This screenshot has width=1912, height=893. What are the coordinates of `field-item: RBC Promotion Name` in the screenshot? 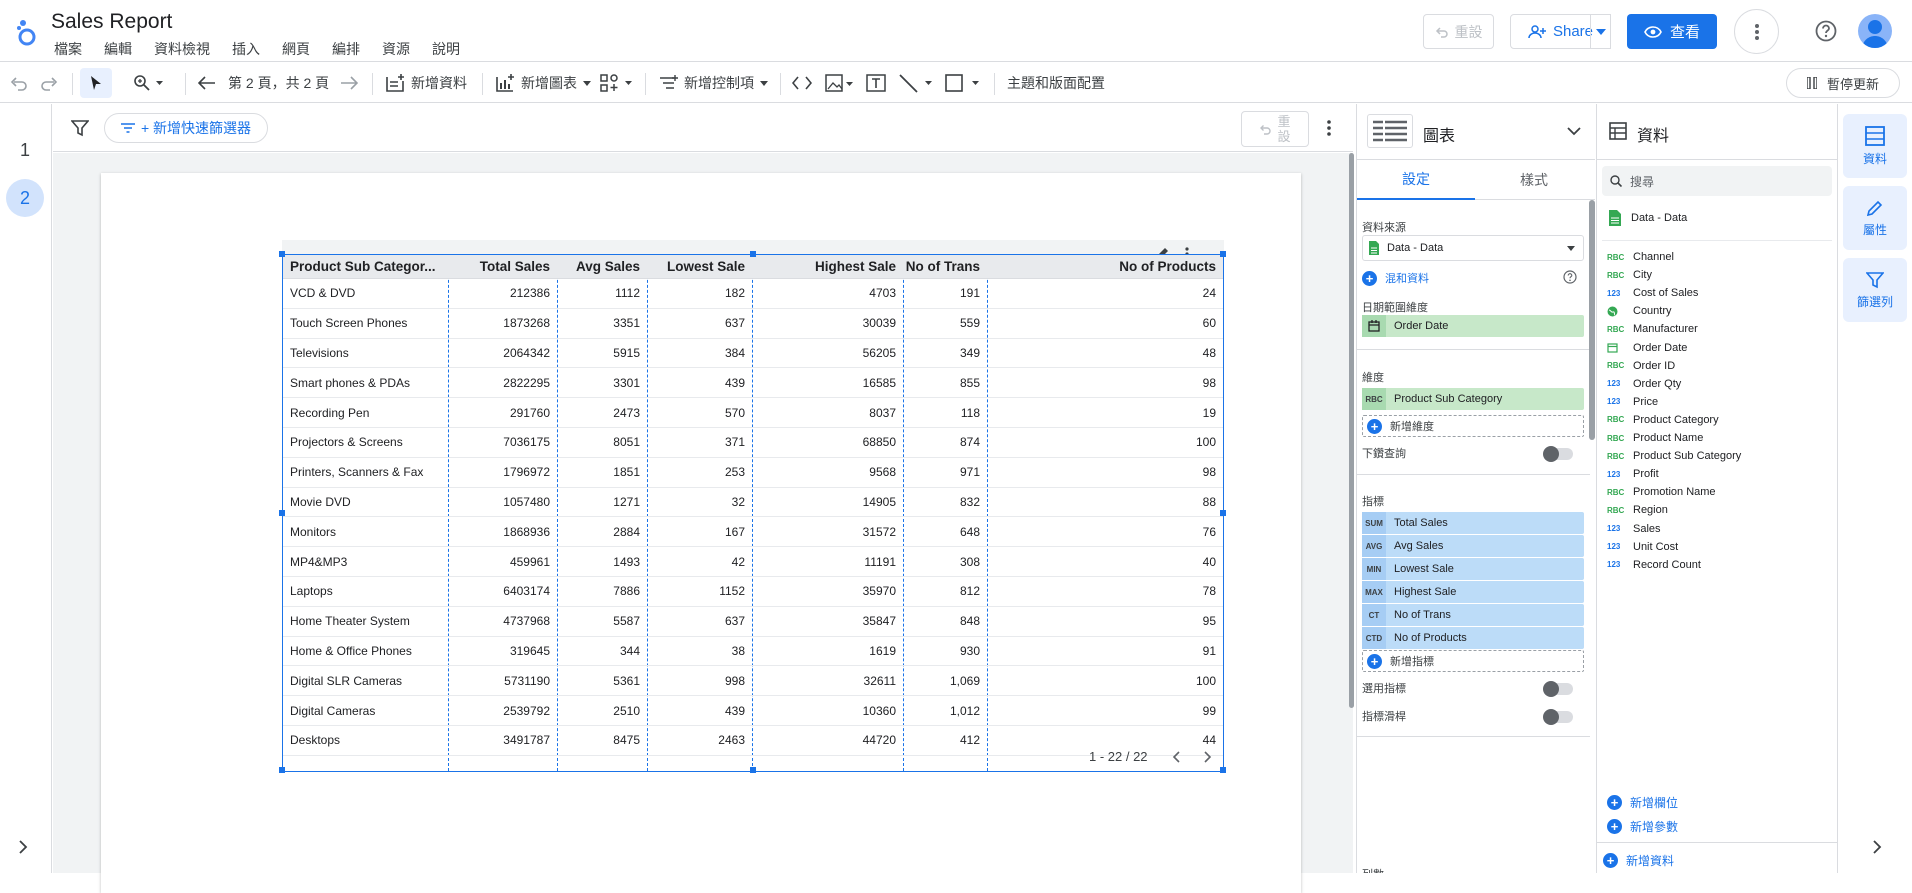 It's located at (1661, 492).